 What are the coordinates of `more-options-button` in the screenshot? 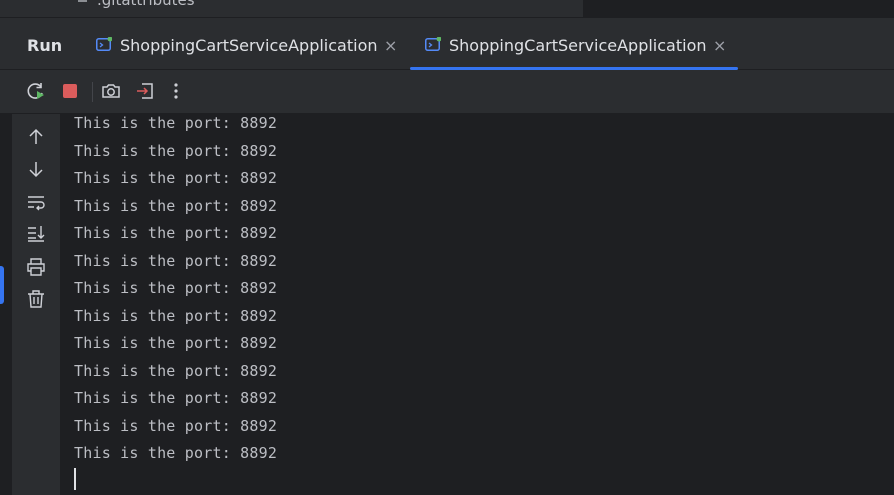 It's located at (176, 91).